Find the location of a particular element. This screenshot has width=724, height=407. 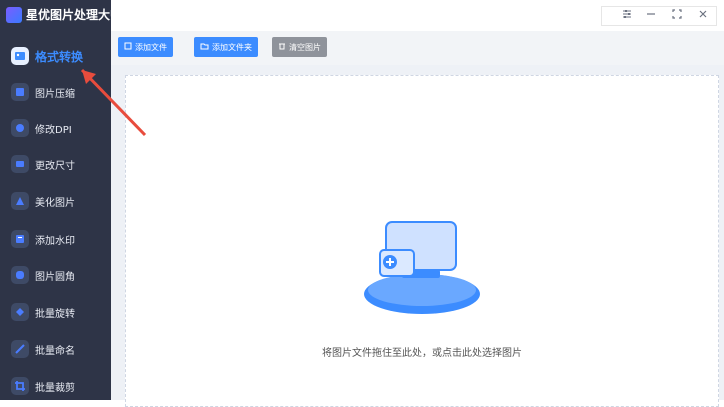

sidebar-item-label: 添加水印 is located at coordinates (55, 241).